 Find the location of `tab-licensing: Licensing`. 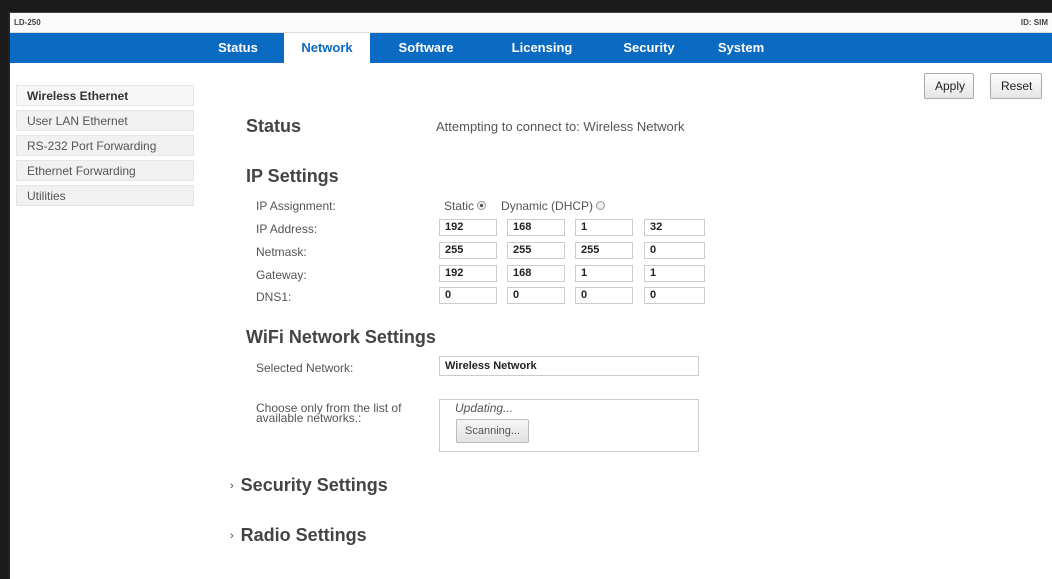

tab-licensing: Licensing is located at coordinates (542, 48).